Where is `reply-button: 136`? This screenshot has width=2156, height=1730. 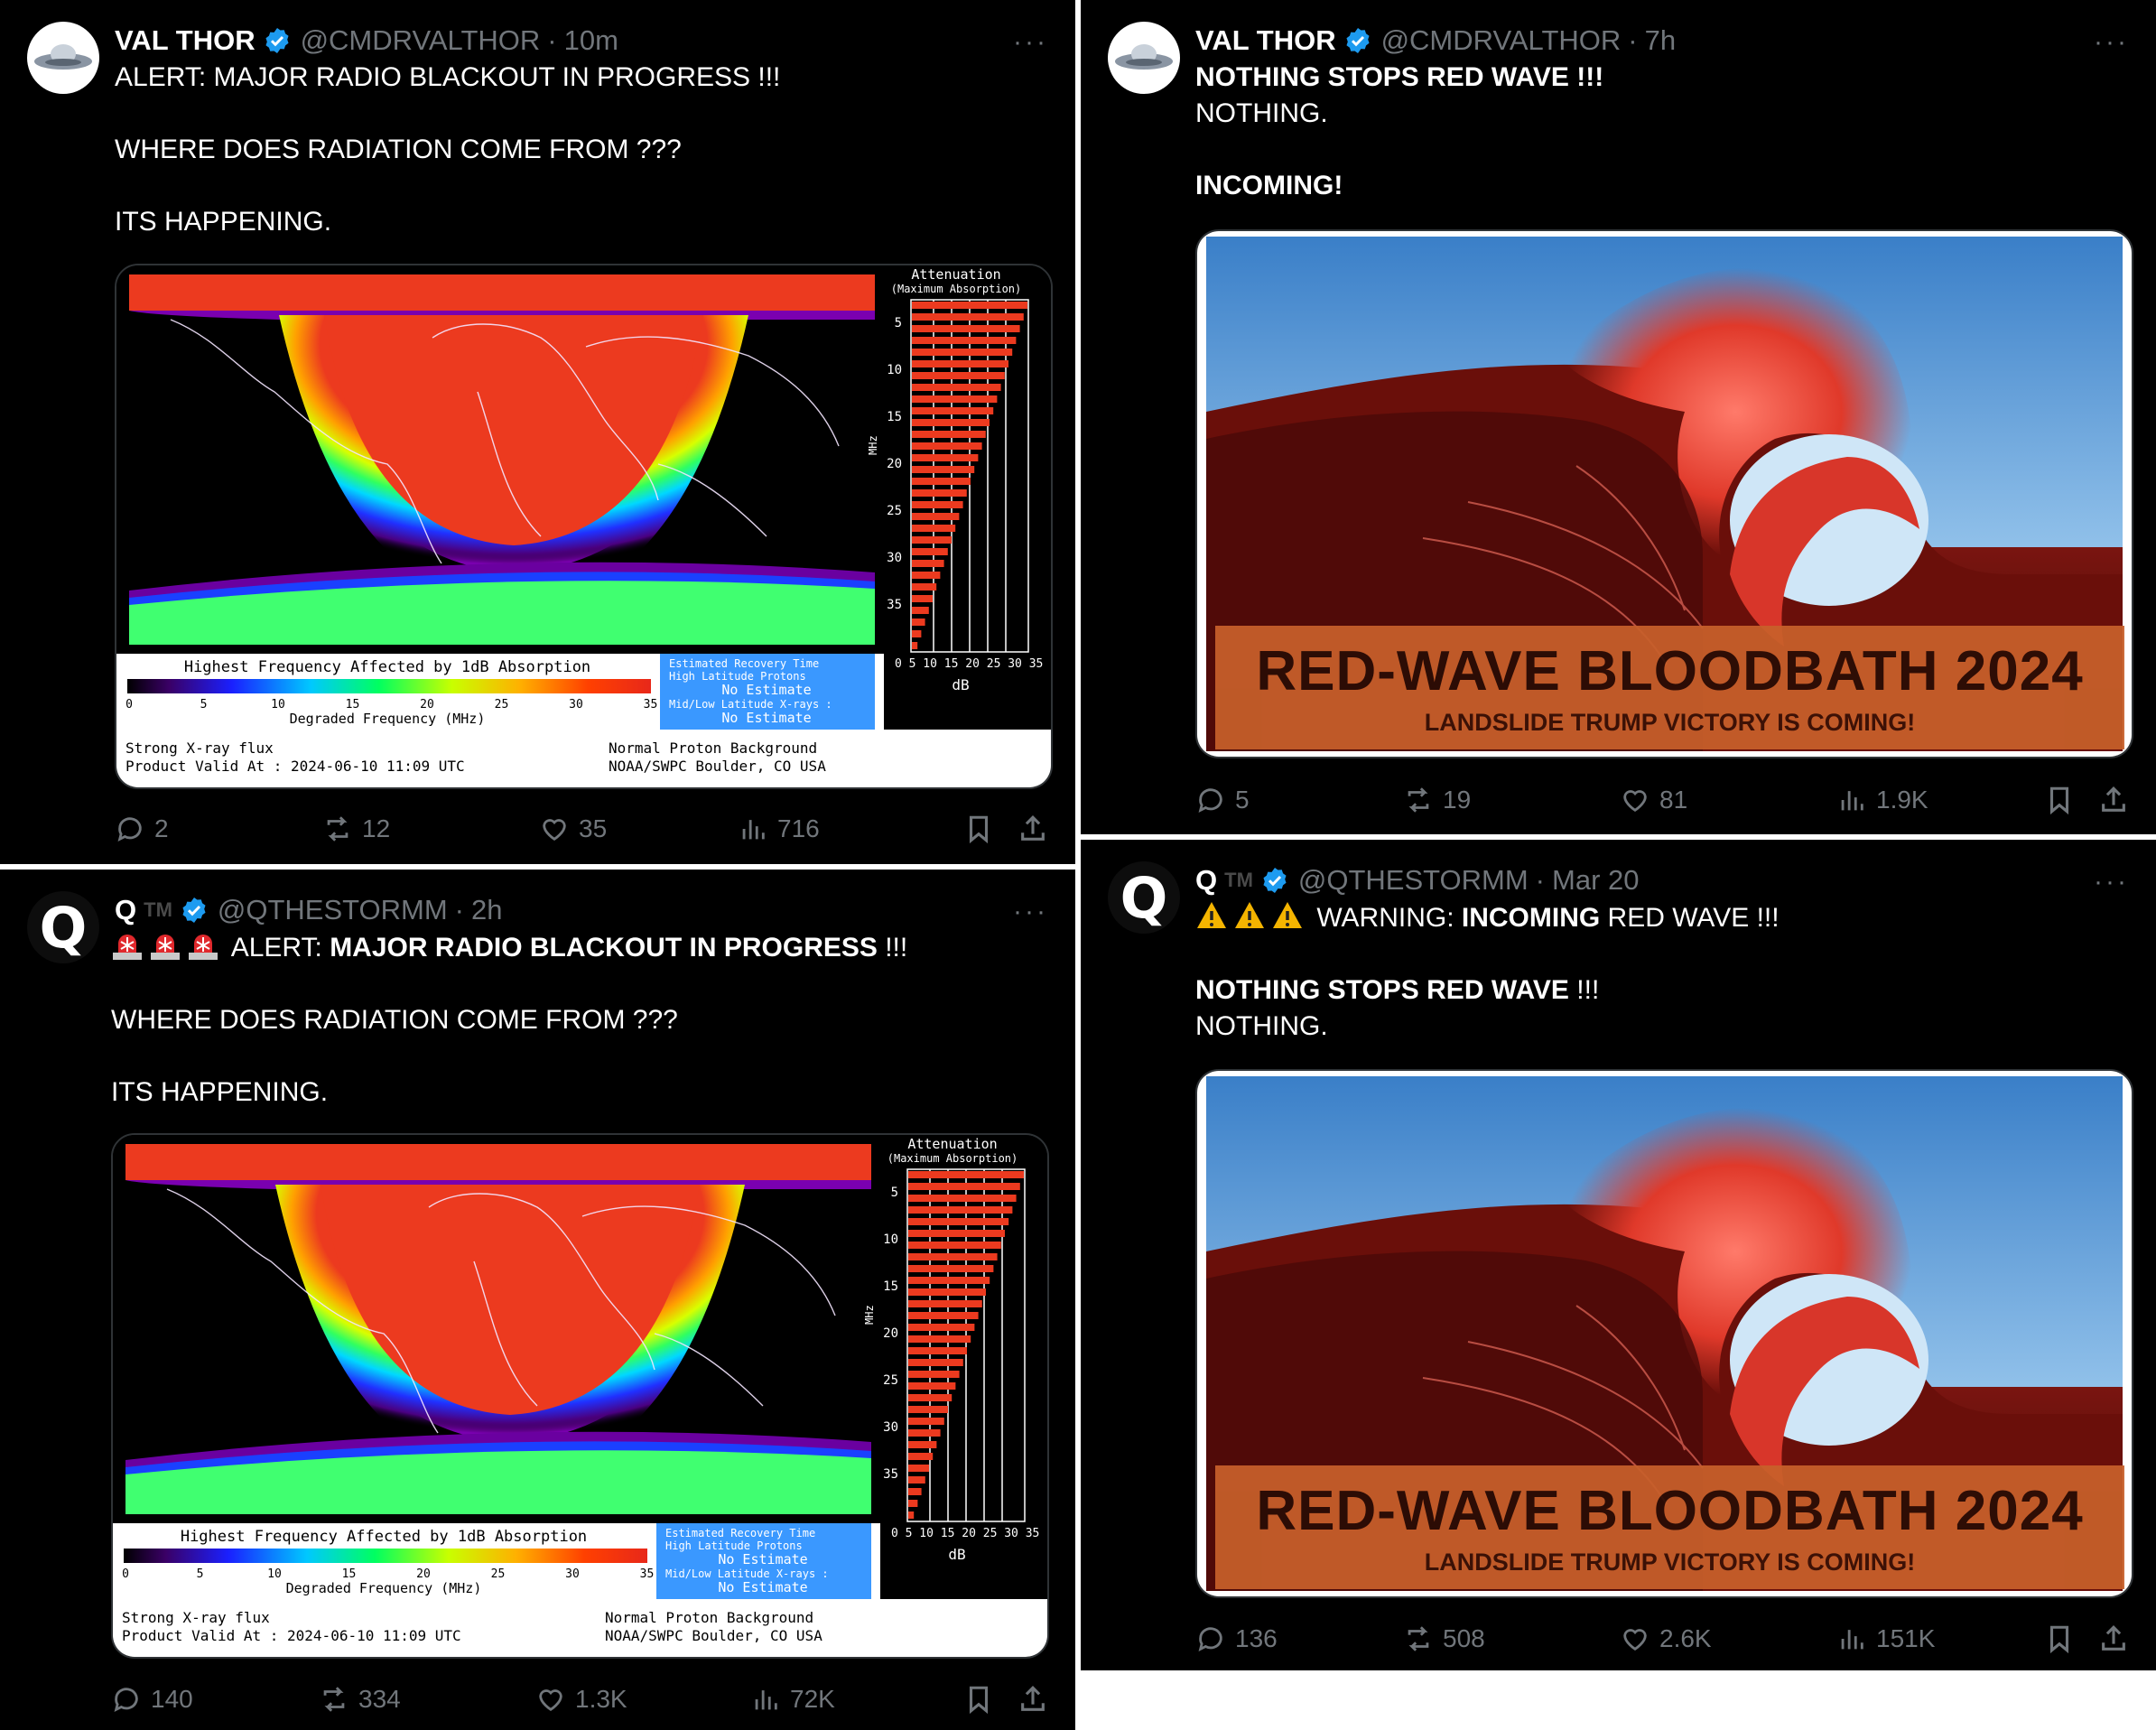
reply-button: 136 is located at coordinates (1299, 1638).